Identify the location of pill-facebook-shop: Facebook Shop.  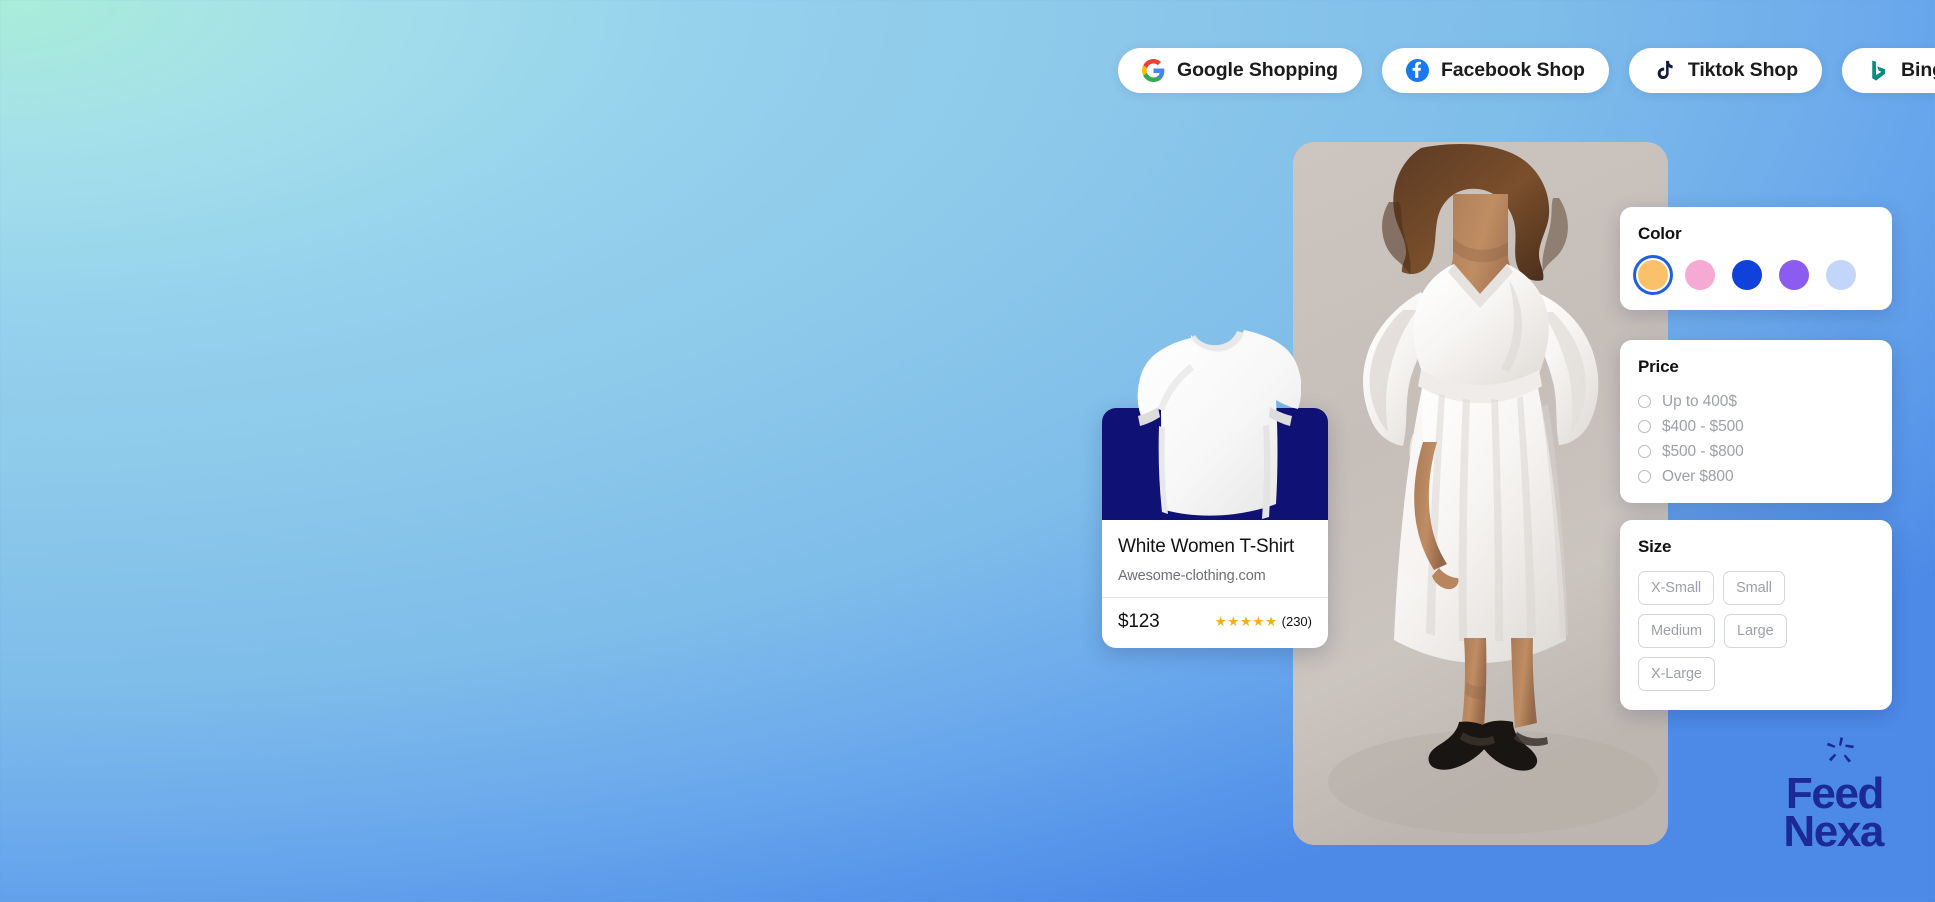
(1495, 70).